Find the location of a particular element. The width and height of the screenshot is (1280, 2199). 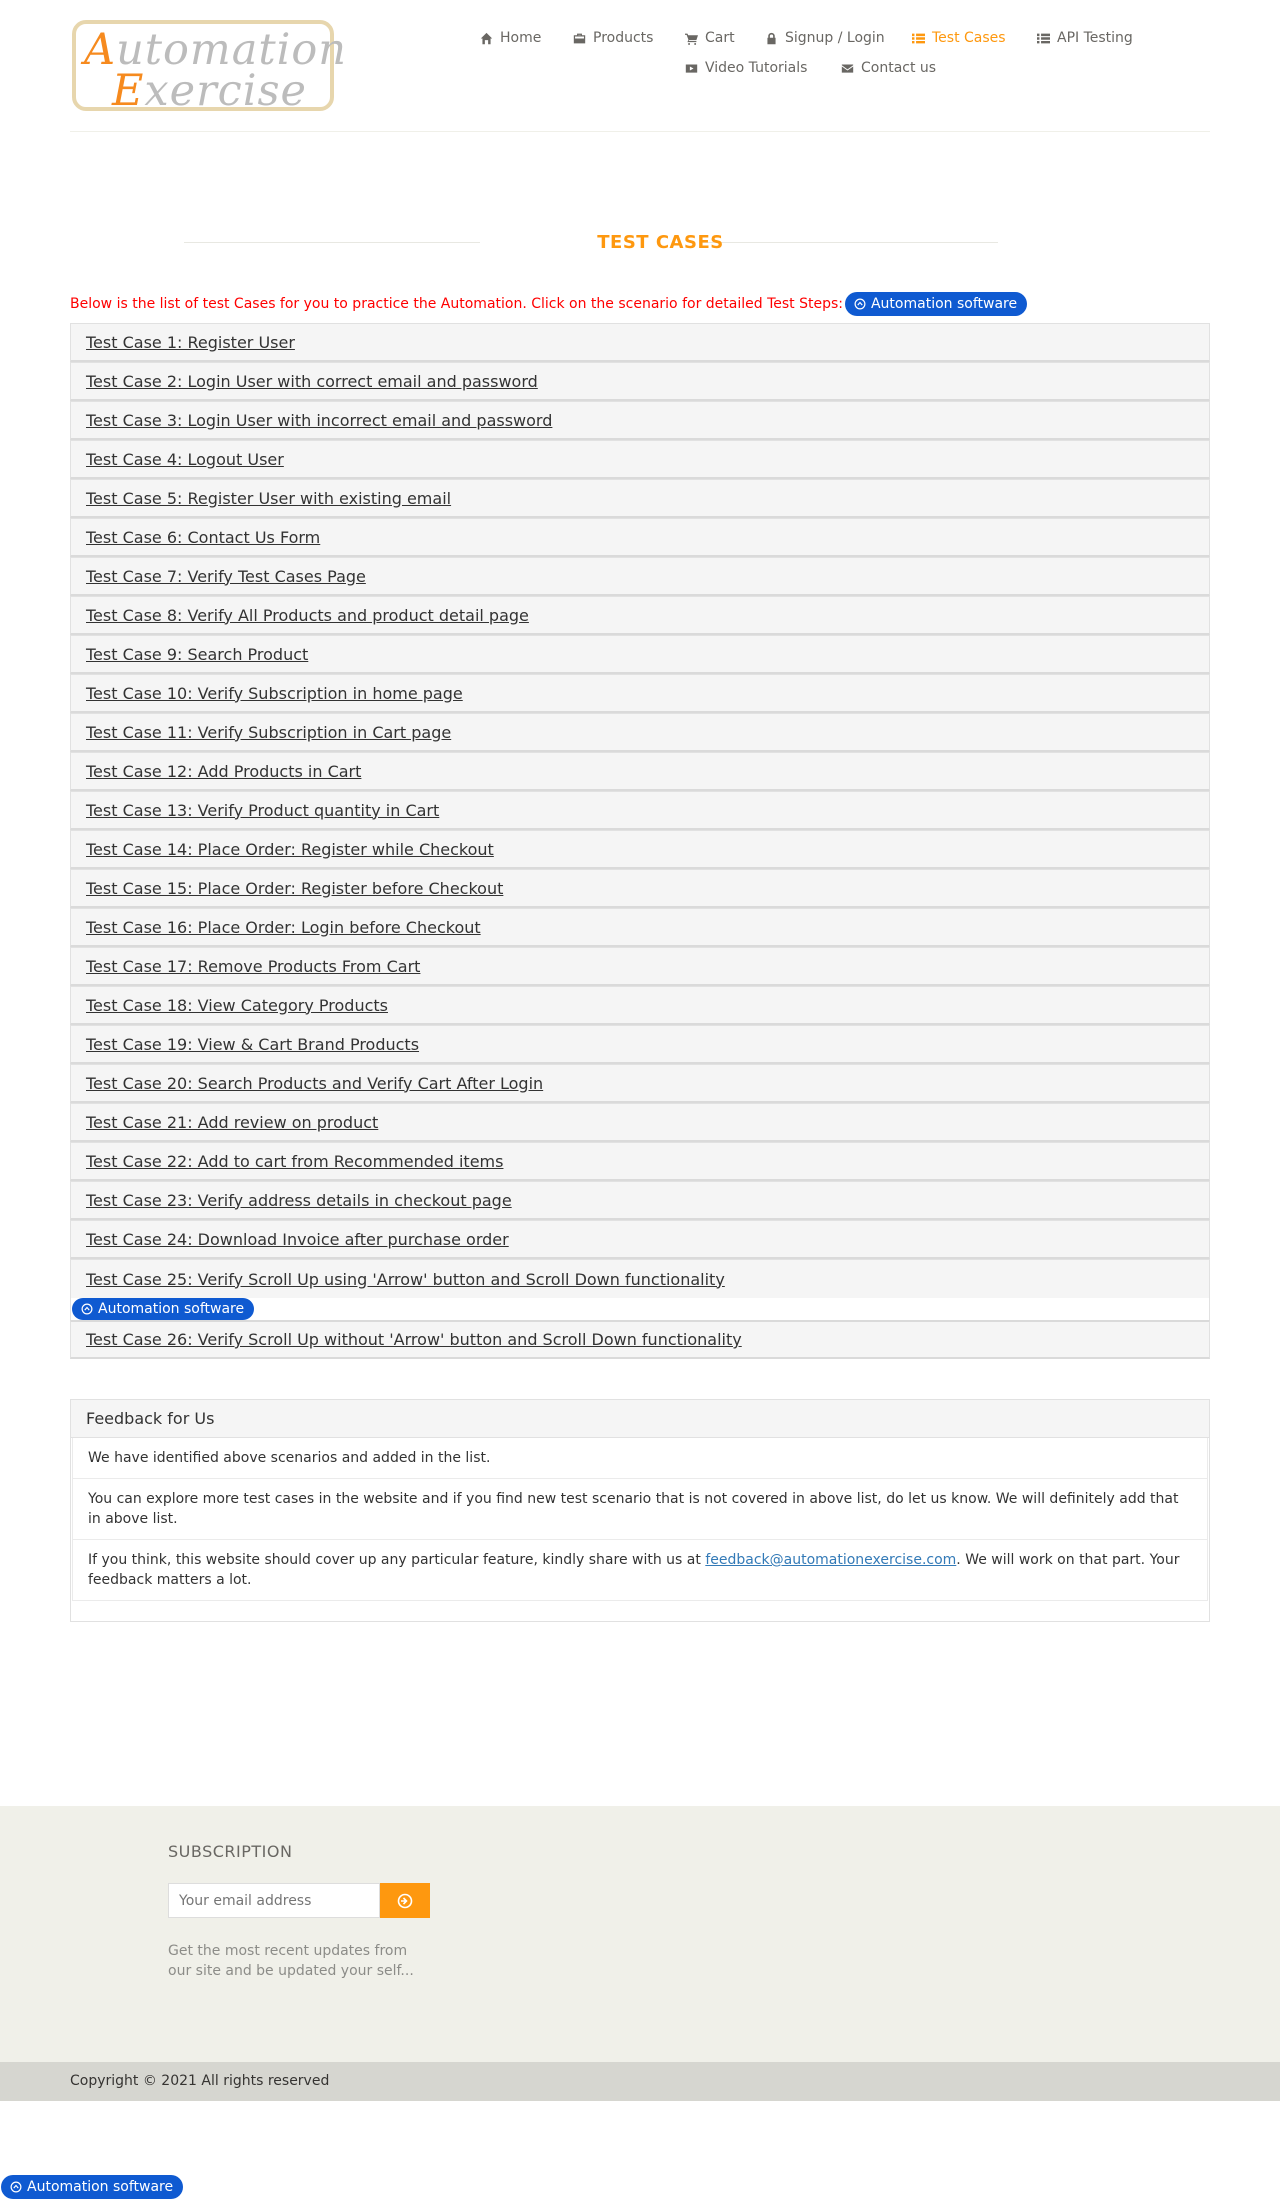

subscribe-button is located at coordinates (405, 1900).